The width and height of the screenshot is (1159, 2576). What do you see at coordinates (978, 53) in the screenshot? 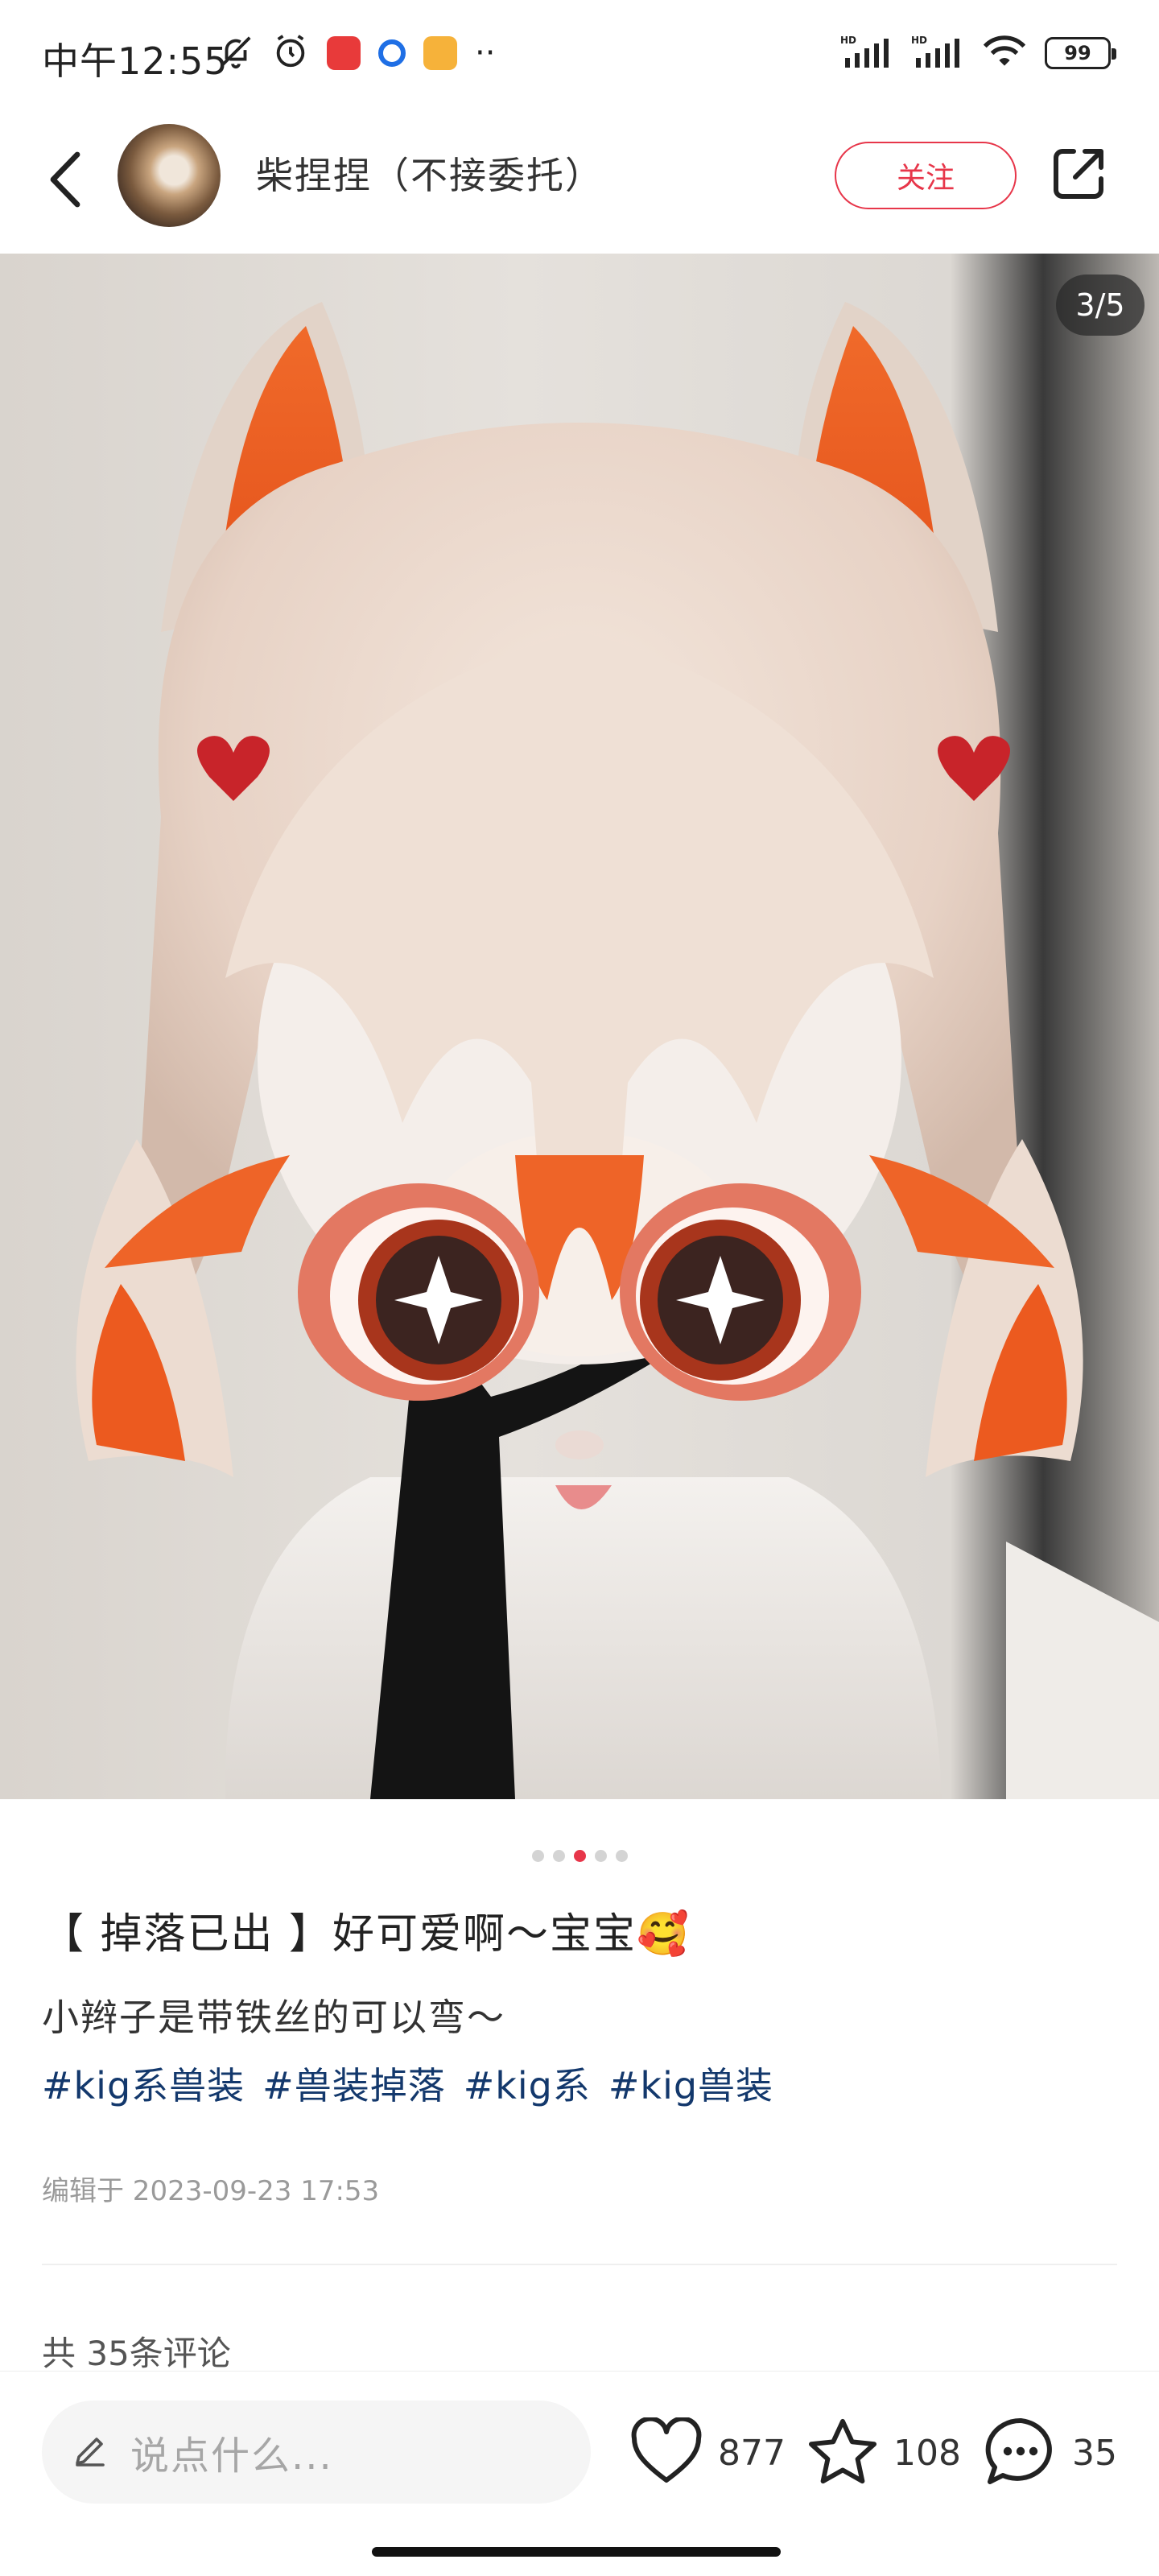
I see `status-icons-right: HD HD 99` at bounding box center [978, 53].